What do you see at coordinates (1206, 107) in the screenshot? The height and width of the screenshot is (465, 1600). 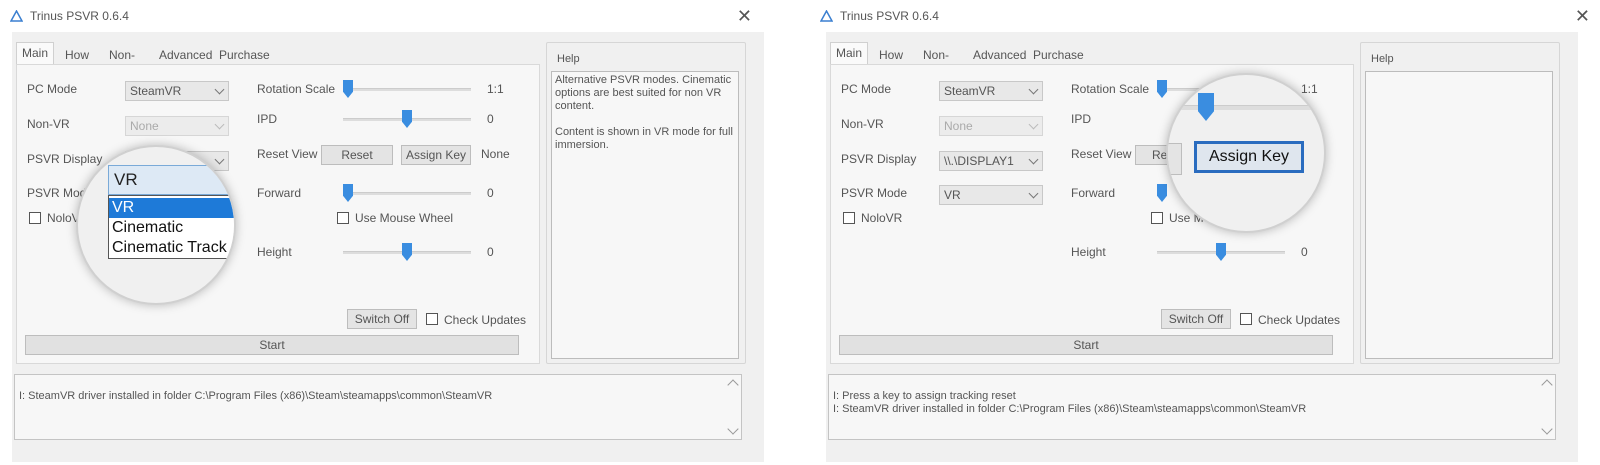 I see `rotation-scale-thumb-zoom` at bounding box center [1206, 107].